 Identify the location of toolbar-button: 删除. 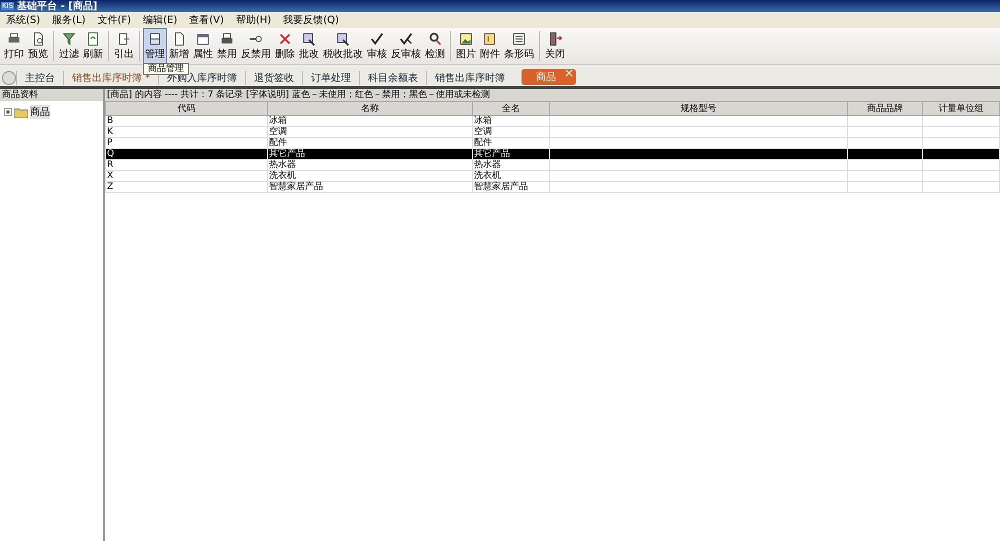
(285, 46).